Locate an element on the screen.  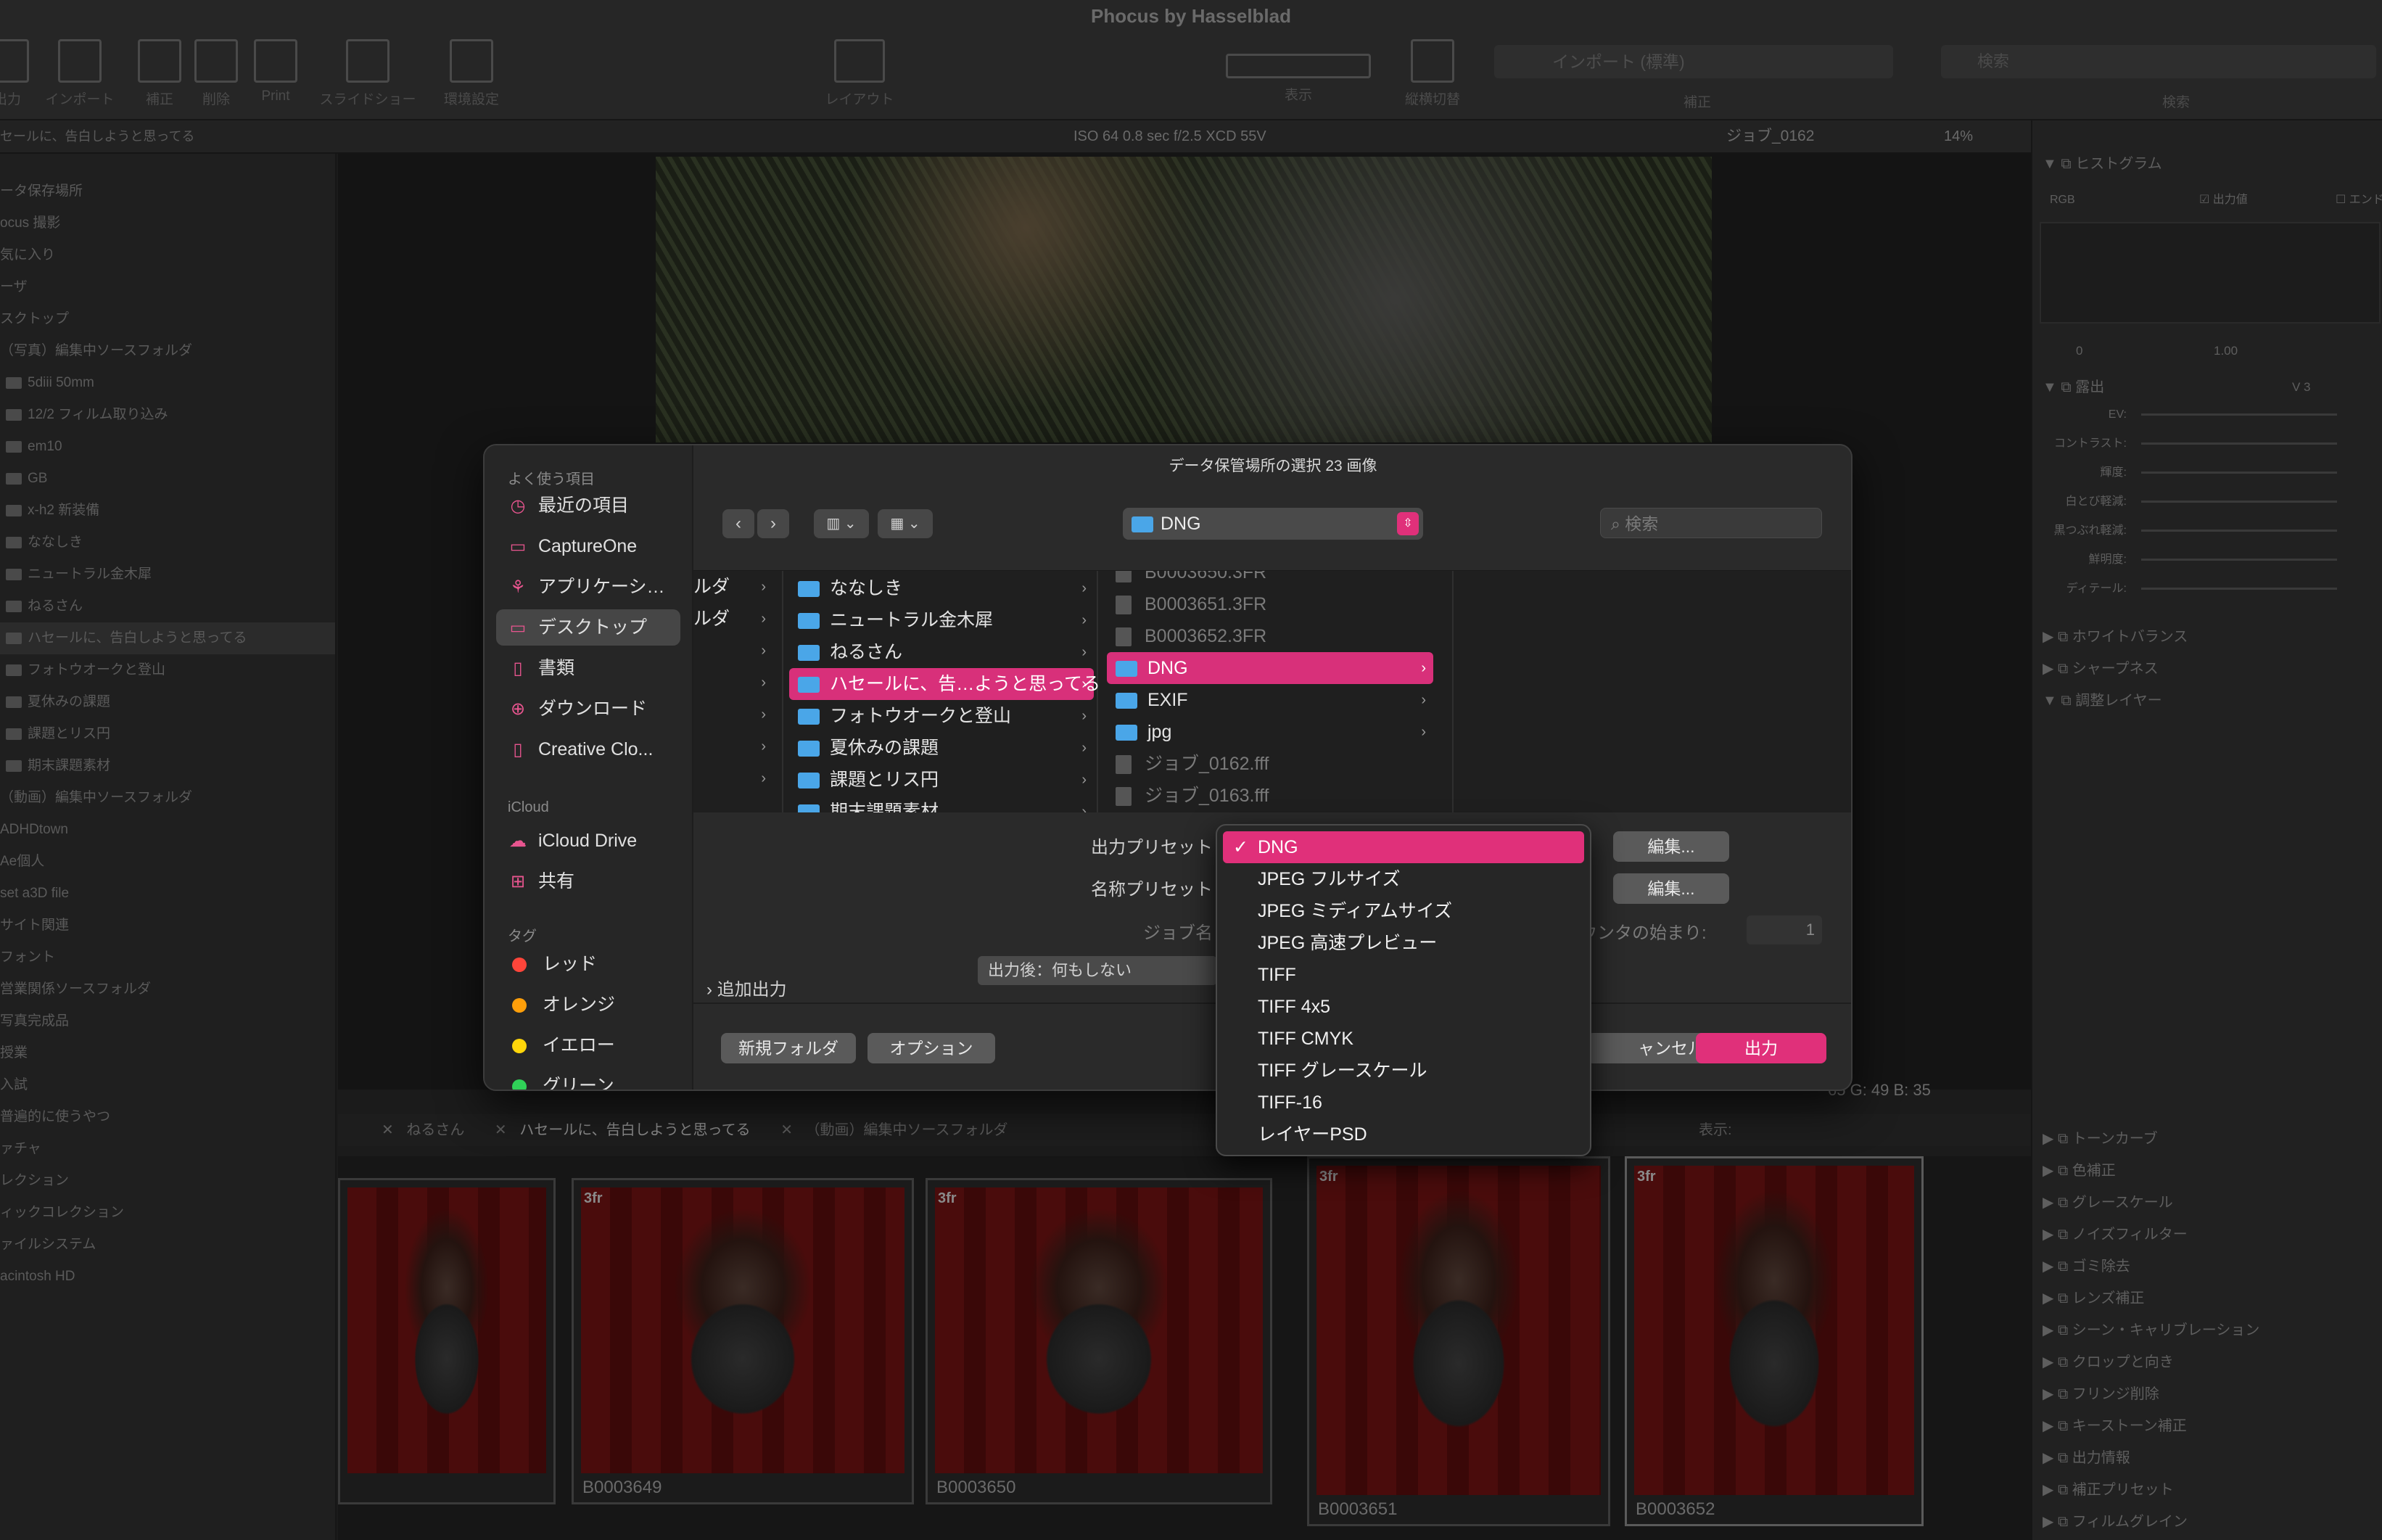
panel-header: ▶ ⧉ シーン・キャリブレーション is located at coordinates (2151, 1330).